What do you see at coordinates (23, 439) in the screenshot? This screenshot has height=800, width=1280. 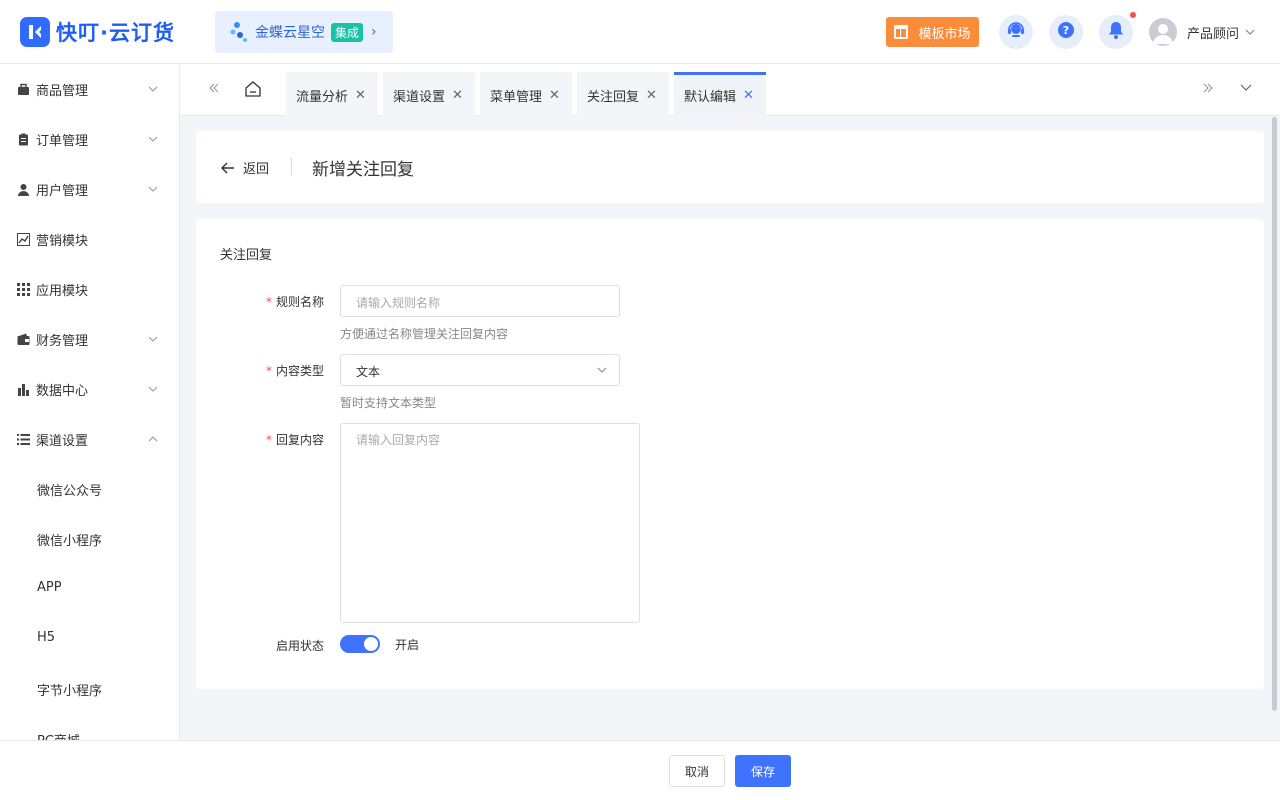 I see `list-icon` at bounding box center [23, 439].